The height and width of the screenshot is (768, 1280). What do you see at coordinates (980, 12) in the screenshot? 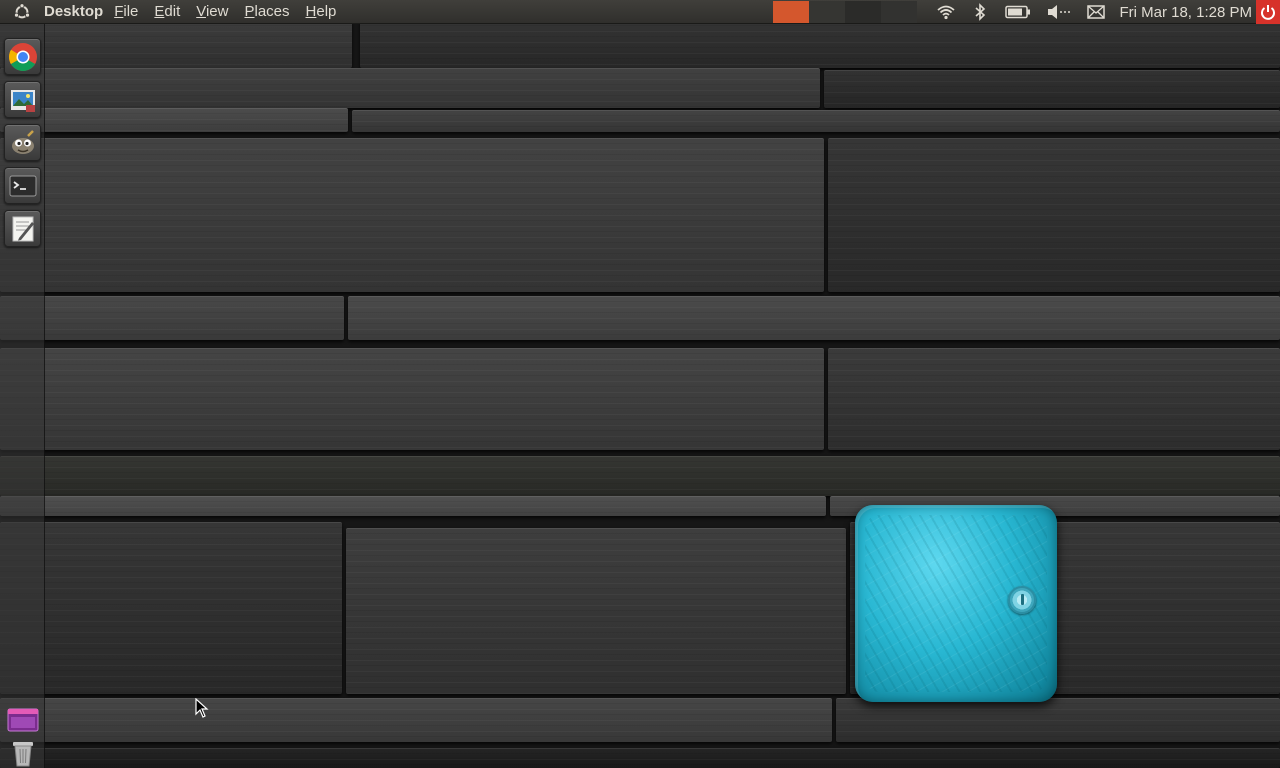
I see `bluetooth-icon` at bounding box center [980, 12].